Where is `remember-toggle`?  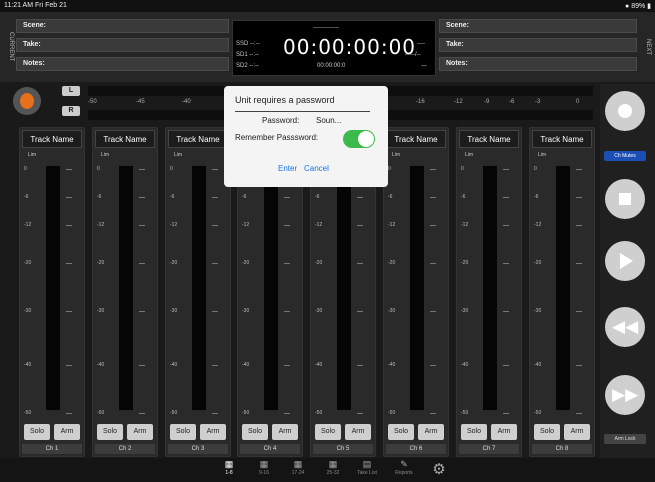
remember-toggle is located at coordinates (359, 139).